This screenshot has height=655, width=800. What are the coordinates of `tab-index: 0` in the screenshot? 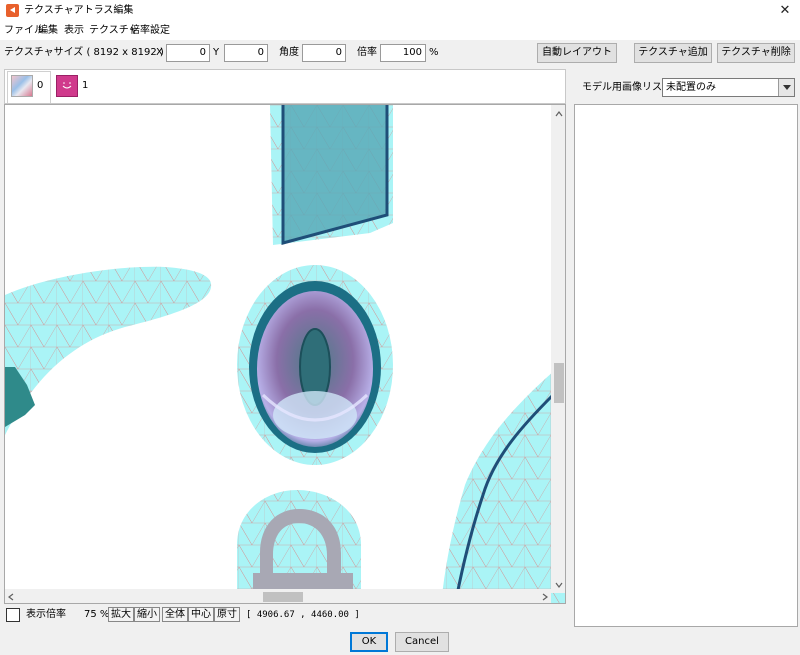 It's located at (40, 85).